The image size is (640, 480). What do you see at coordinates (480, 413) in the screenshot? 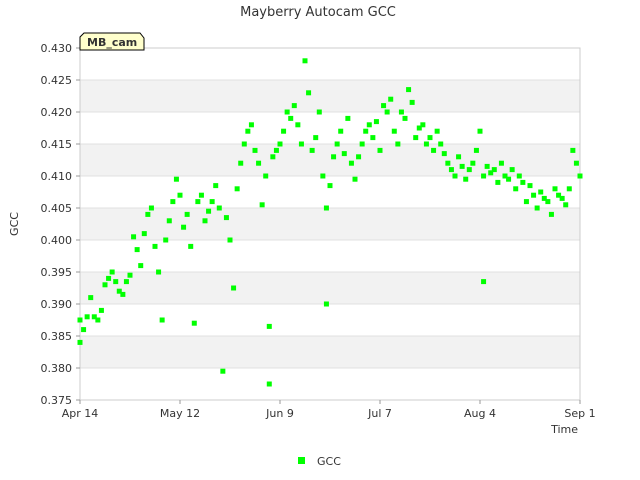
I see `x-tick-label: Aug 4` at bounding box center [480, 413].